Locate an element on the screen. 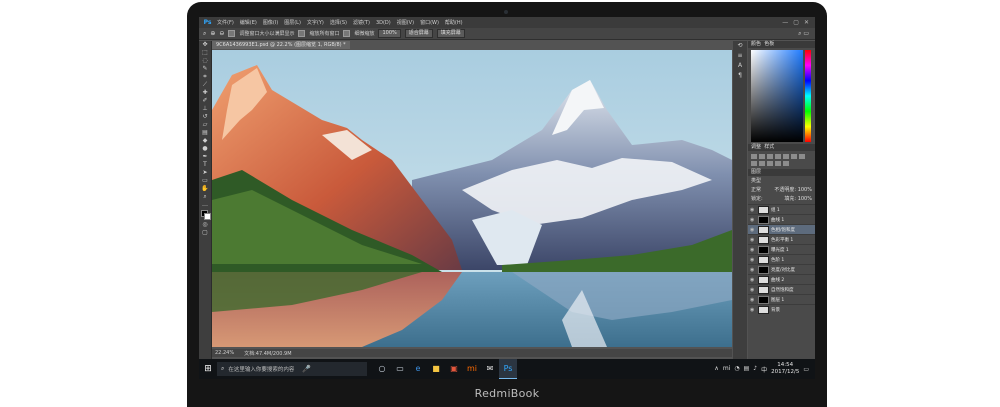 This screenshot has width=1000, height=407. fill-screen-button: 填充屏幕 is located at coordinates (450, 33).